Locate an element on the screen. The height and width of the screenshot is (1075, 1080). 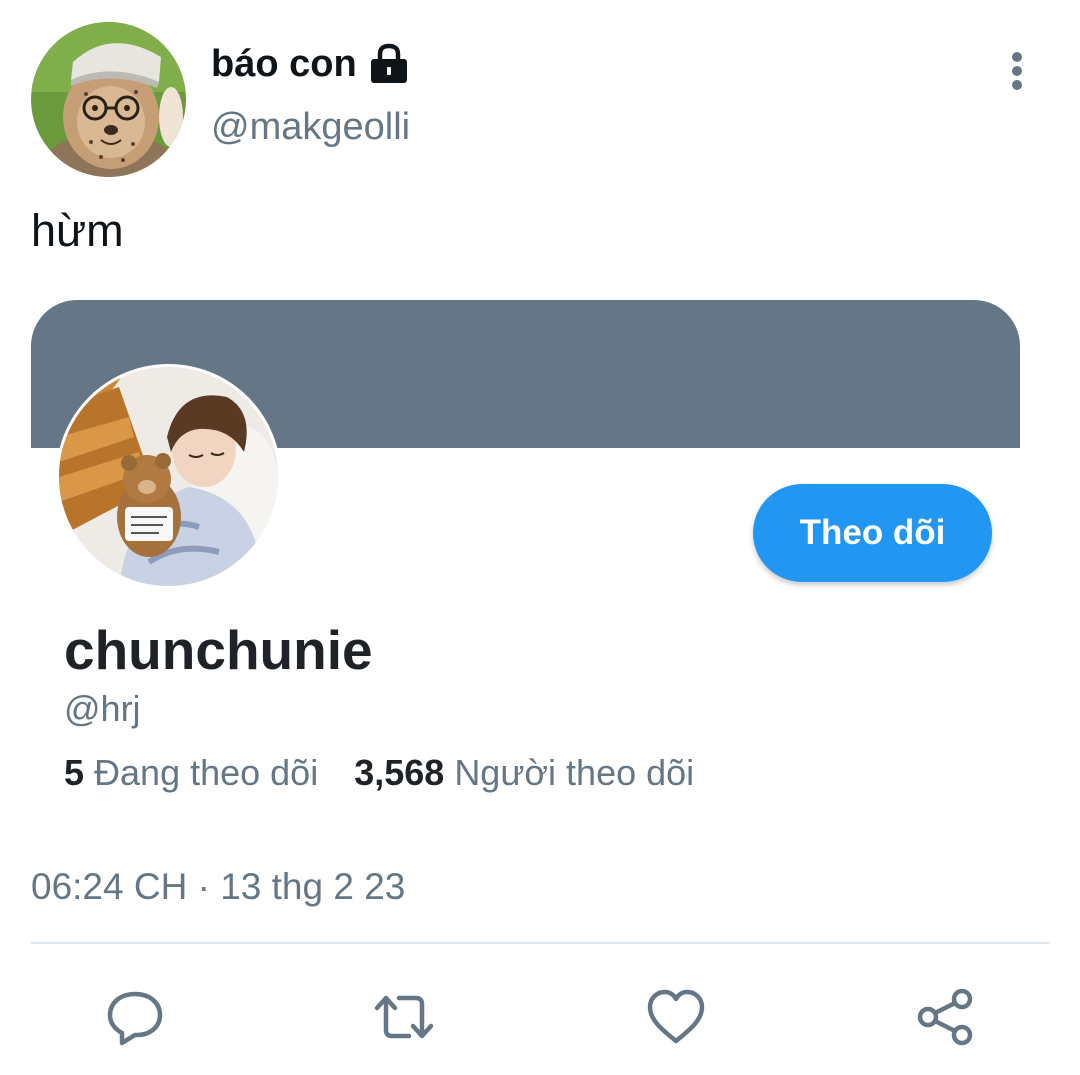
tweet-timestamp: 06:24 CH · 13 thg 2 23 is located at coordinates (218, 886).